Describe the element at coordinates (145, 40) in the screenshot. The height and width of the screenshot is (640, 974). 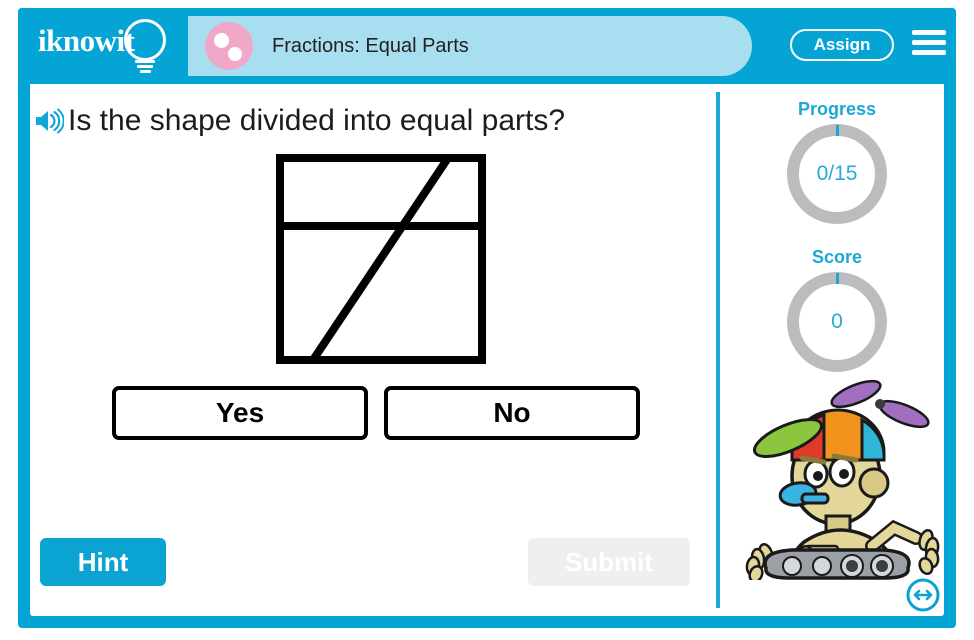
I see `lightbulb-icon` at that location.